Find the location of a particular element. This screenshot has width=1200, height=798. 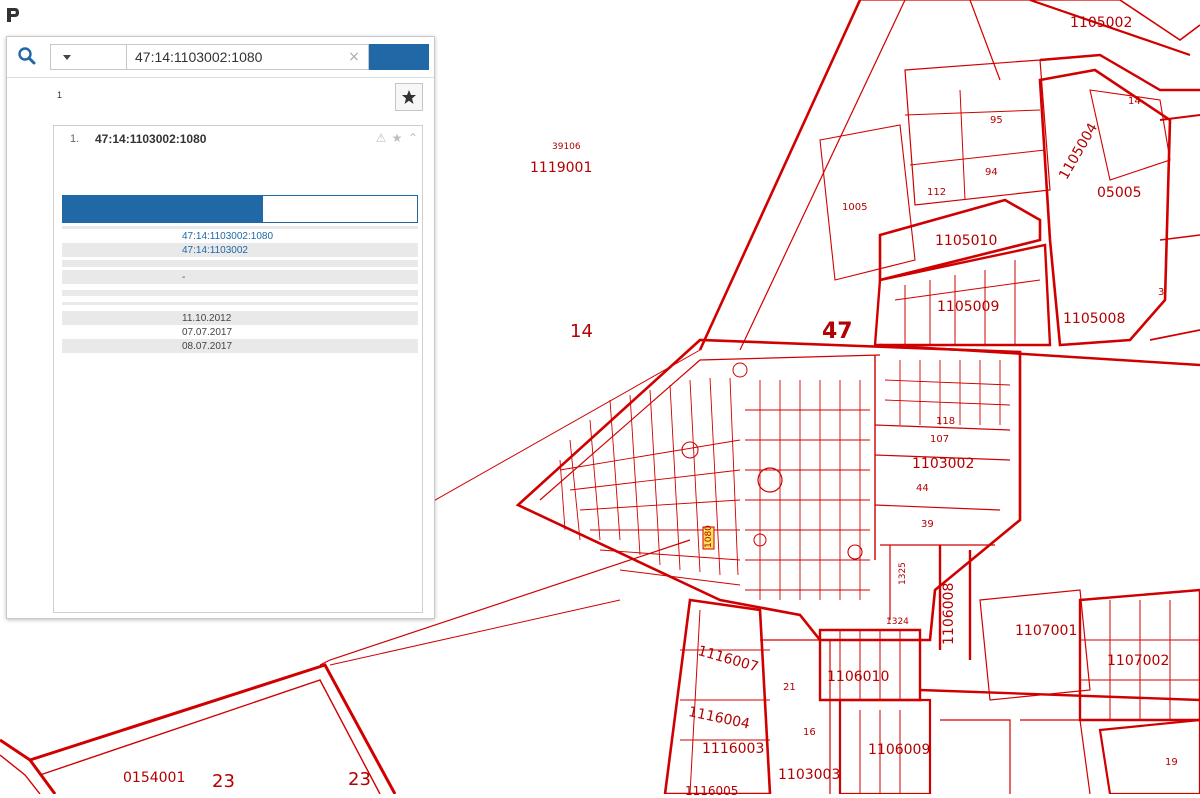

map-label: 1119001 is located at coordinates (561, 168).